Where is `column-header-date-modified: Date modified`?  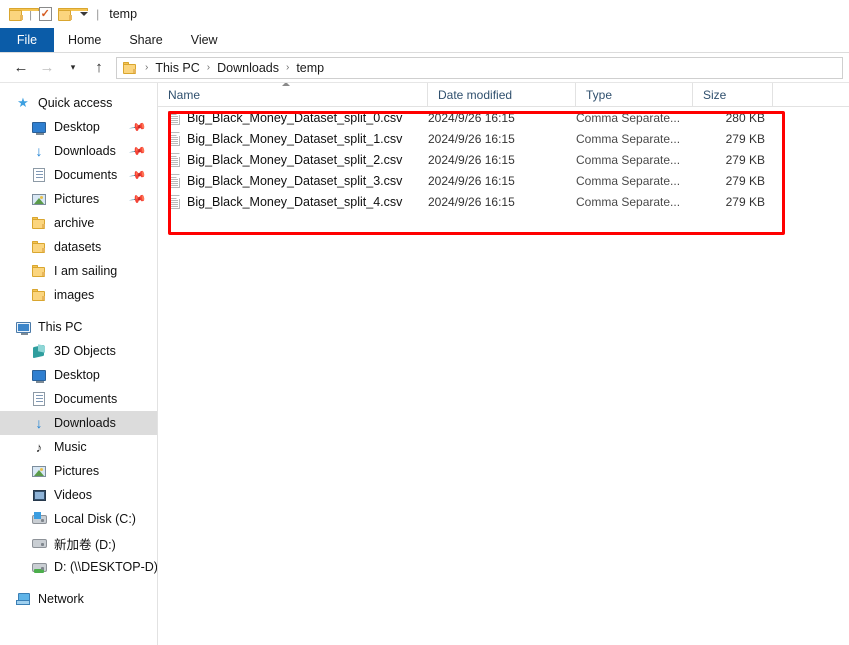 column-header-date-modified: Date modified is located at coordinates (502, 94).